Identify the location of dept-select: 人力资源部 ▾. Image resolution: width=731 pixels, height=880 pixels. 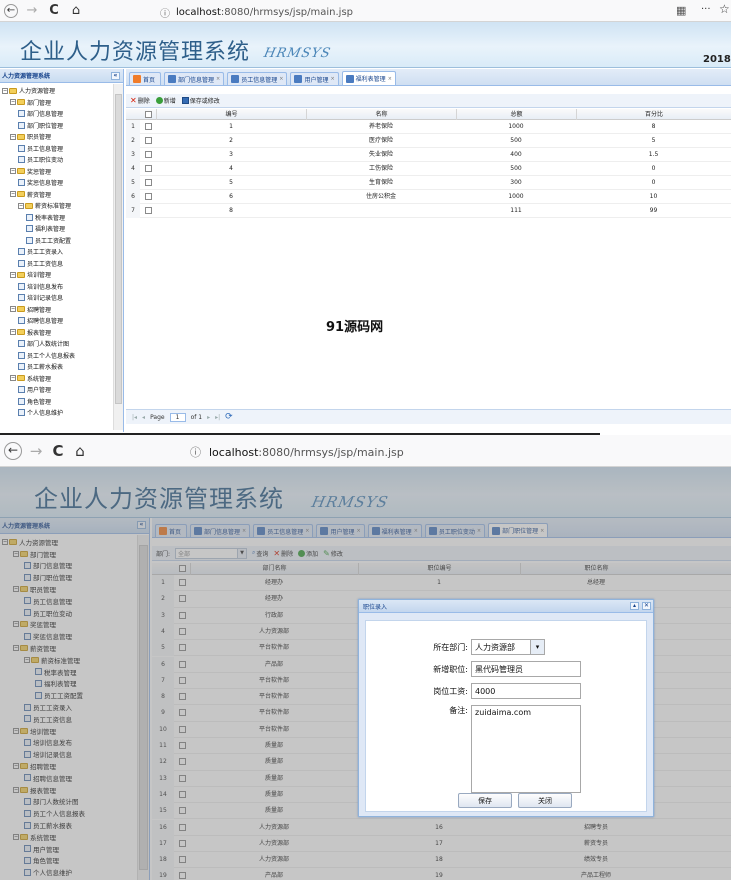
(508, 647).